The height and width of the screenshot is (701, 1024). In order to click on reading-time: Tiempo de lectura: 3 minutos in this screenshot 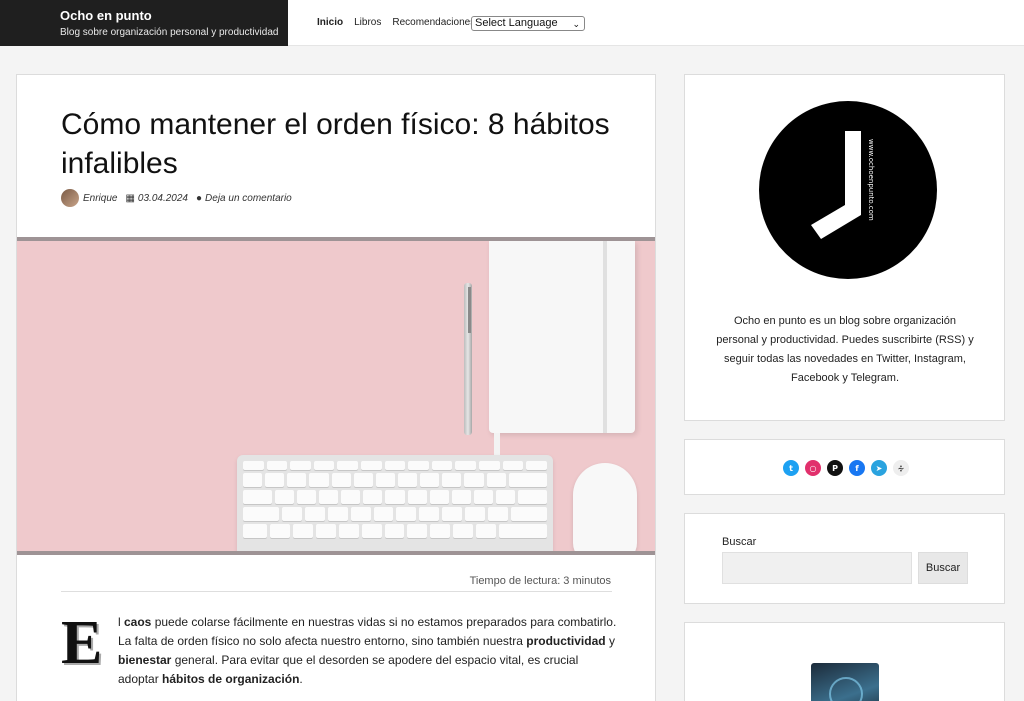, I will do `click(540, 581)`.